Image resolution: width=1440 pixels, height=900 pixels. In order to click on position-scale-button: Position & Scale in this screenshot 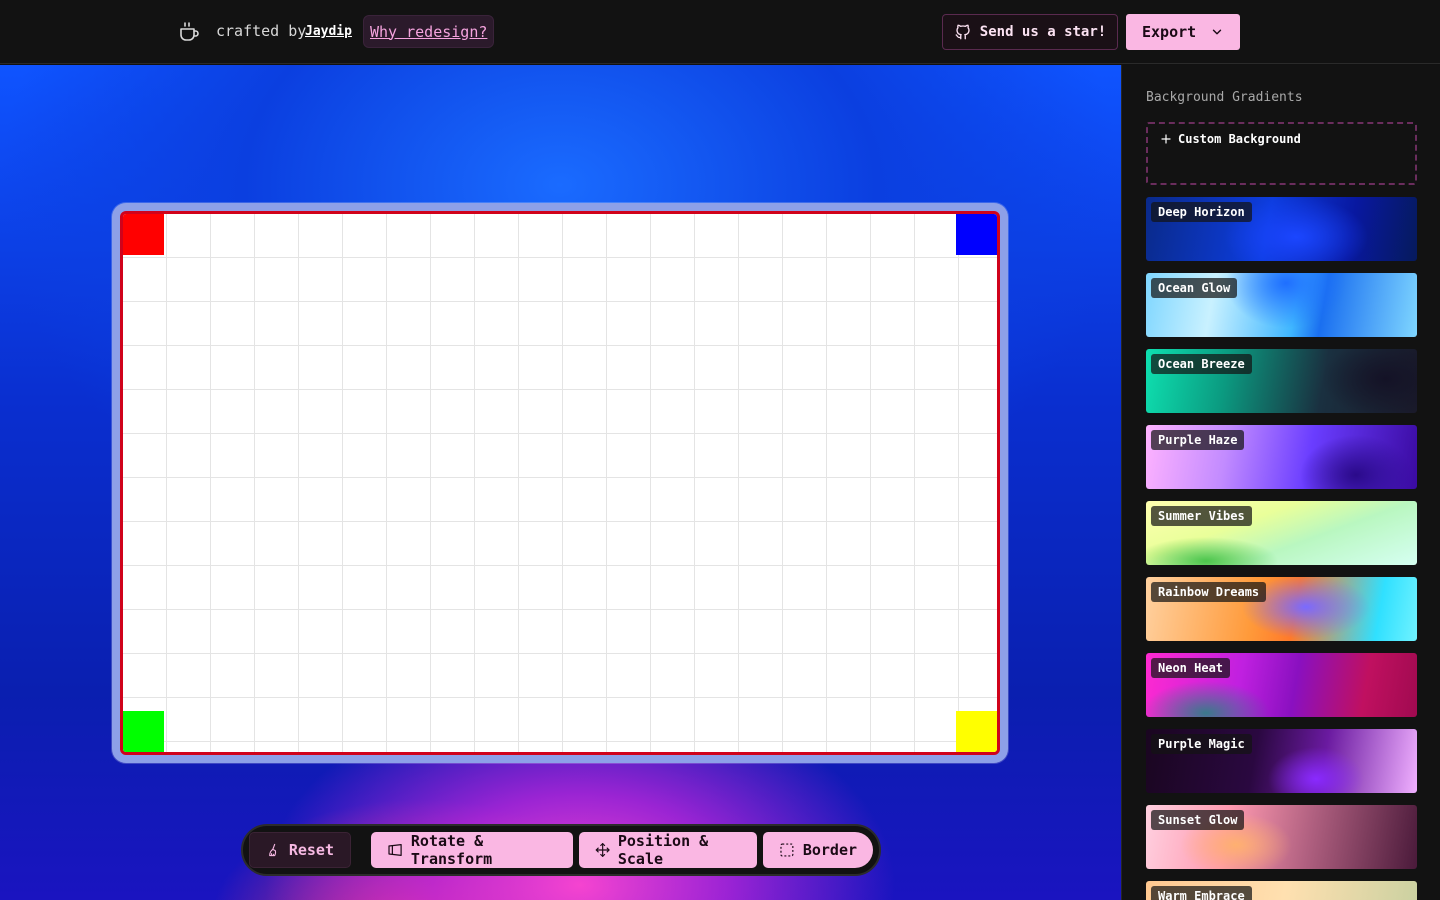, I will do `click(668, 850)`.